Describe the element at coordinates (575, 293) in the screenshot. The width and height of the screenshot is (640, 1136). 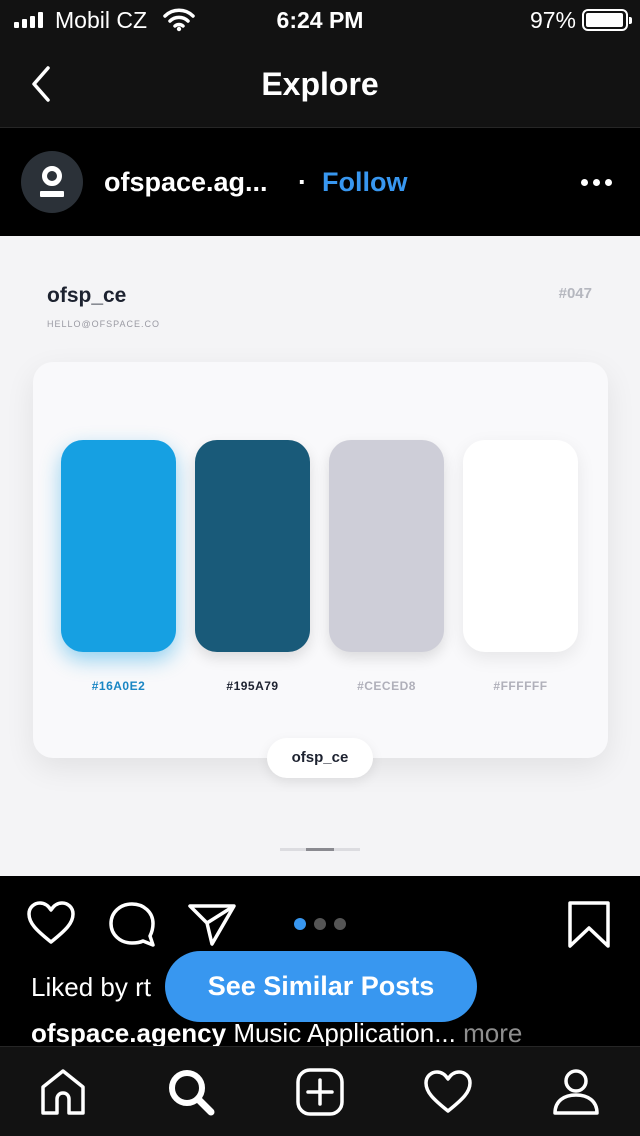
I see `issue-number: #047` at that location.